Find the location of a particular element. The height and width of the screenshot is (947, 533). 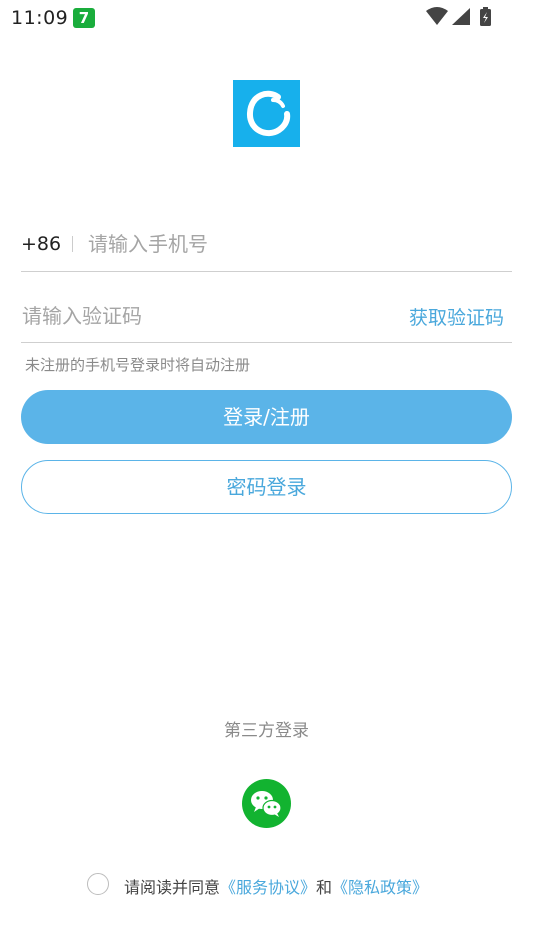

login-register-button: 登录/注册 is located at coordinates (266, 417).